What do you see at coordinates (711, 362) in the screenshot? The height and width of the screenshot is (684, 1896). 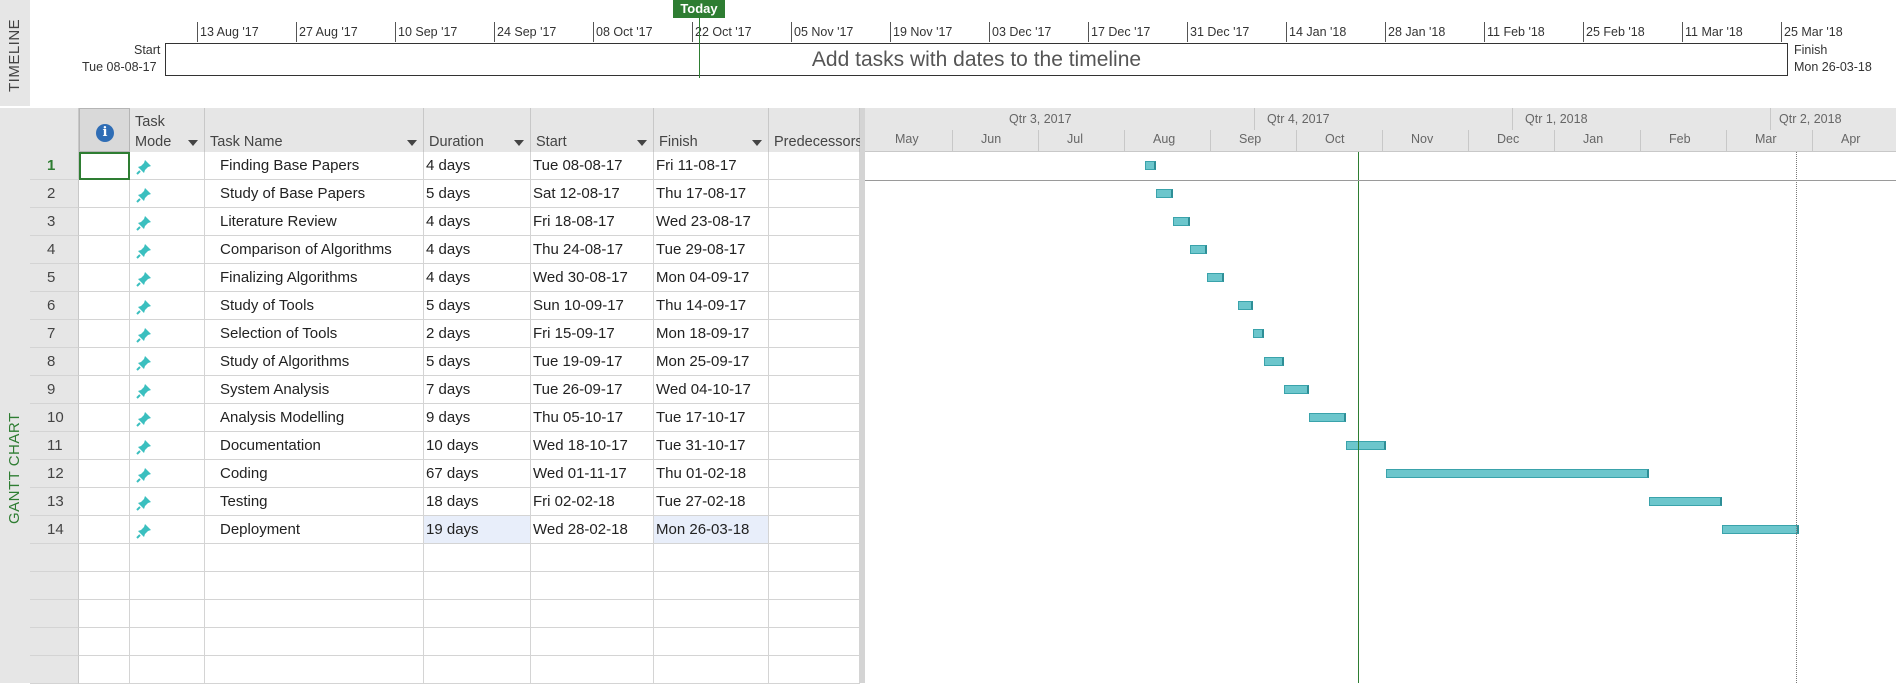 I see `finish-cell: Mon 25-09-17` at bounding box center [711, 362].